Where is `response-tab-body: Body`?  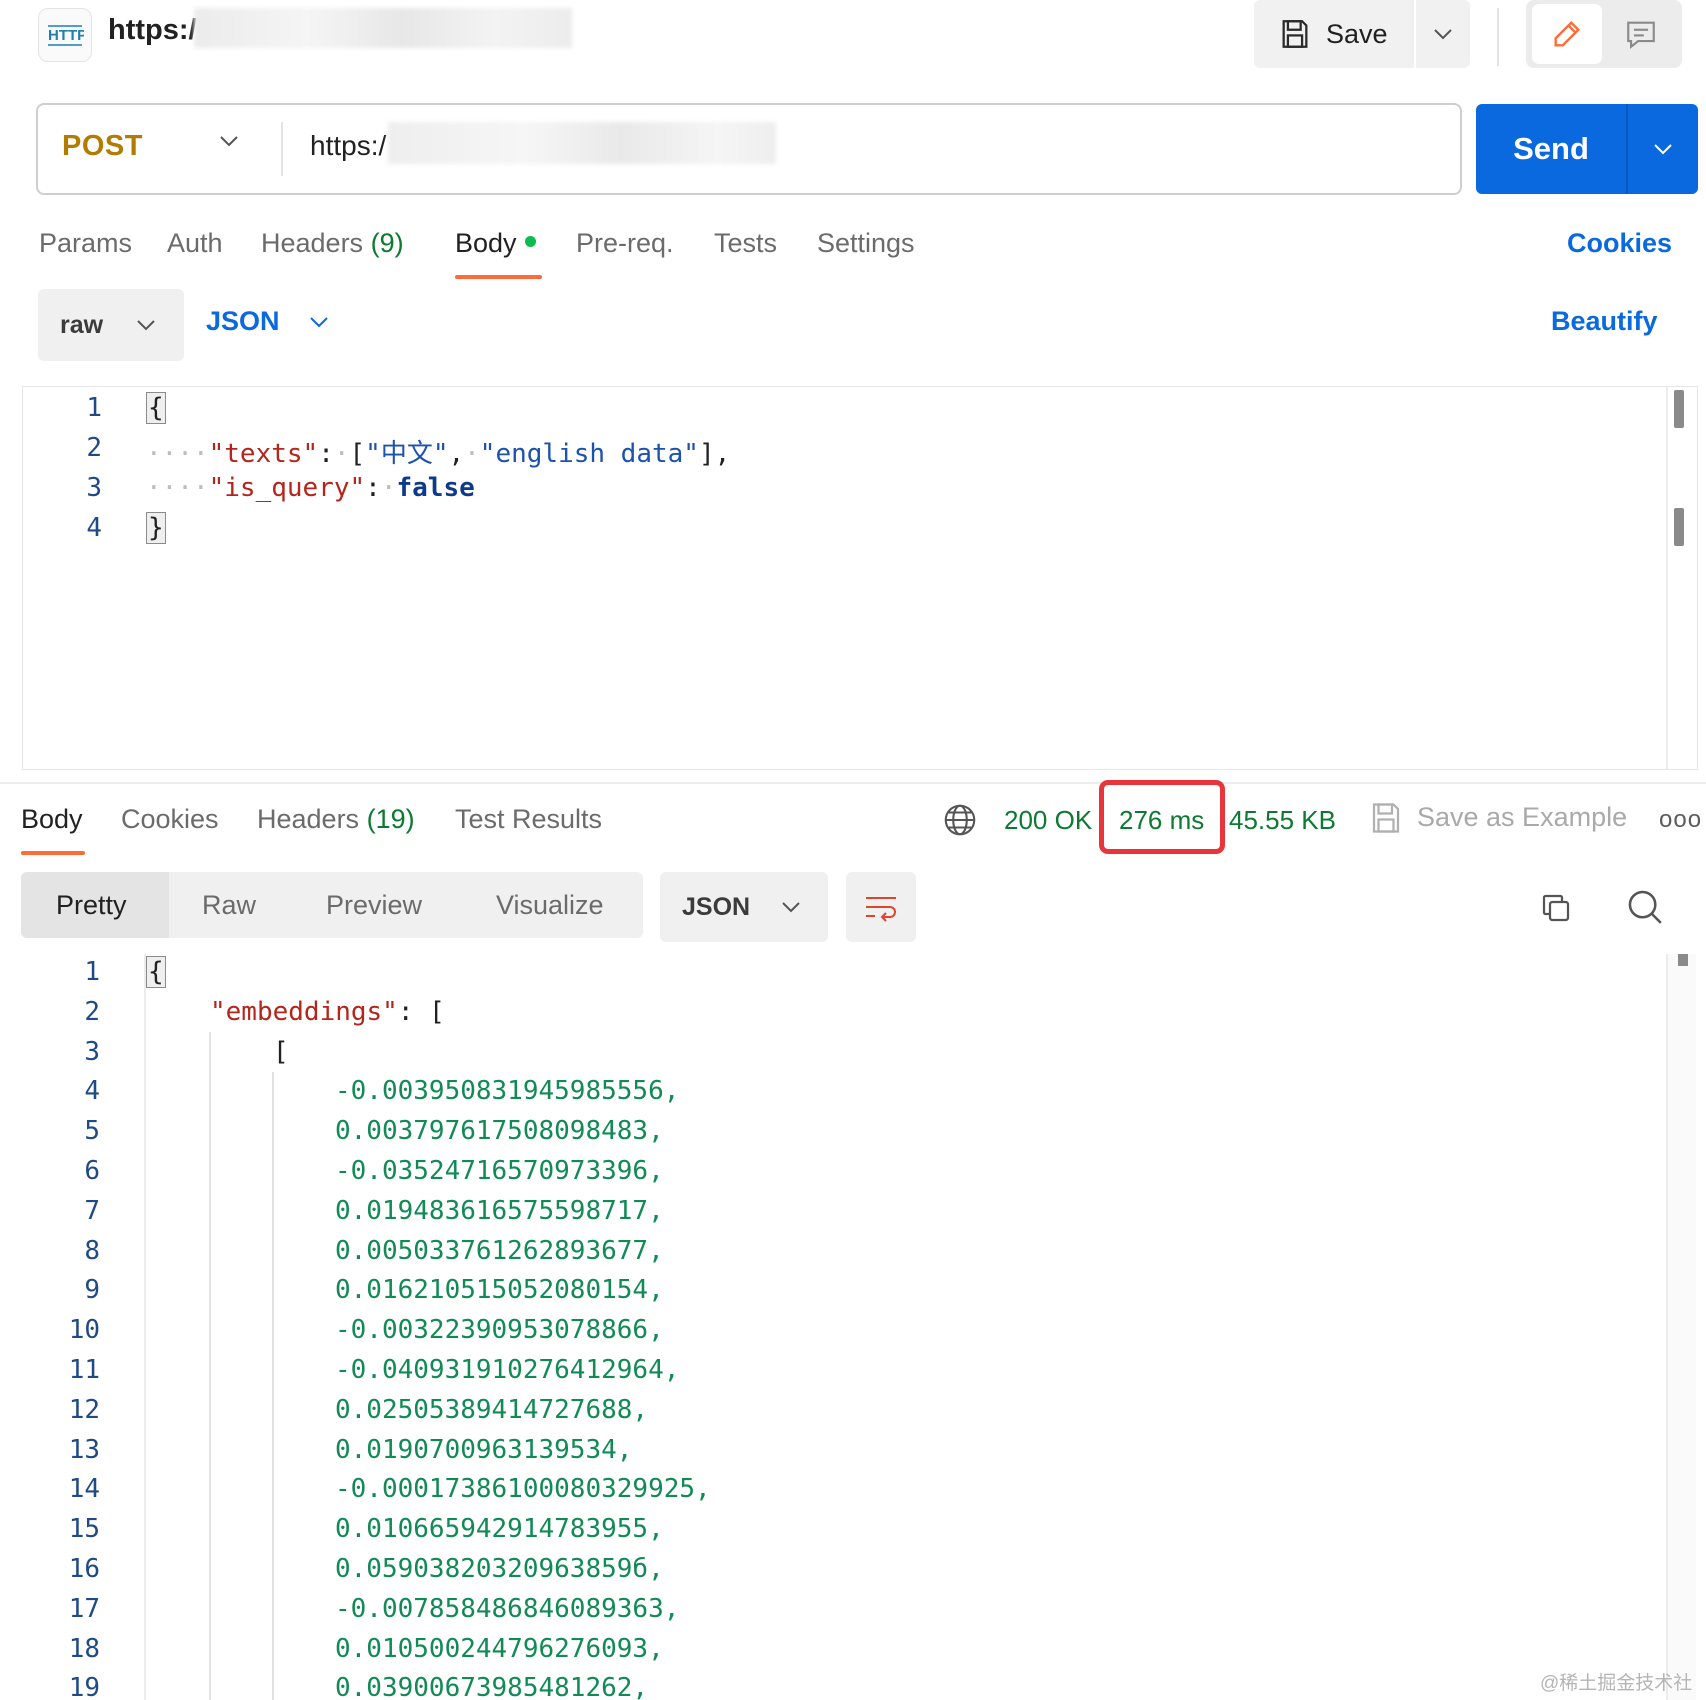
response-tab-body: Body is located at coordinates (52, 819).